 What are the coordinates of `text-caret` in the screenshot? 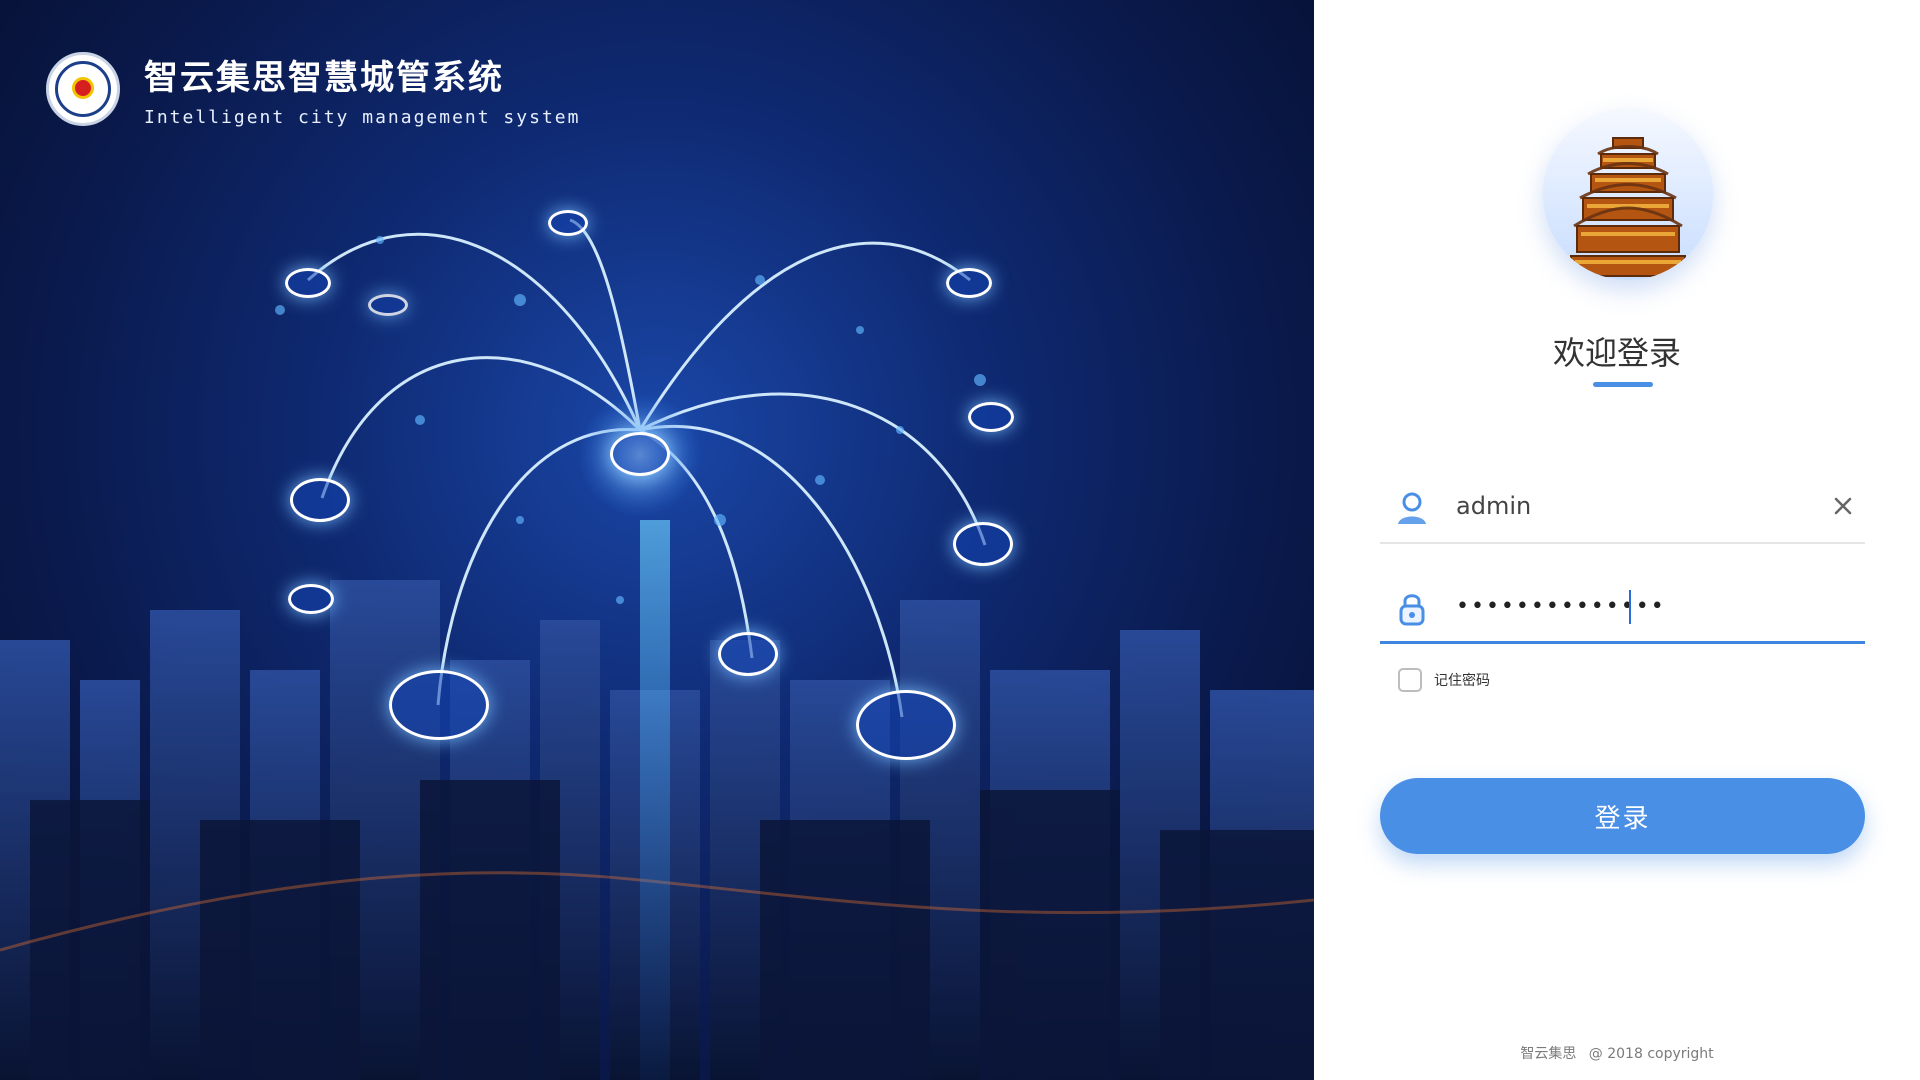 It's located at (1630, 607).